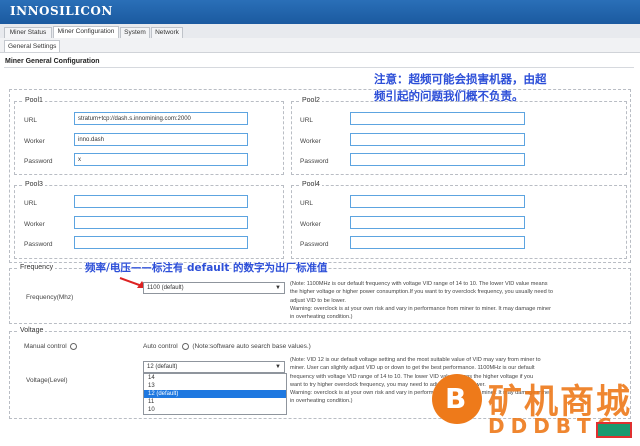 This screenshot has height=446, width=640. I want to click on voltage-option: 11, so click(215, 402).